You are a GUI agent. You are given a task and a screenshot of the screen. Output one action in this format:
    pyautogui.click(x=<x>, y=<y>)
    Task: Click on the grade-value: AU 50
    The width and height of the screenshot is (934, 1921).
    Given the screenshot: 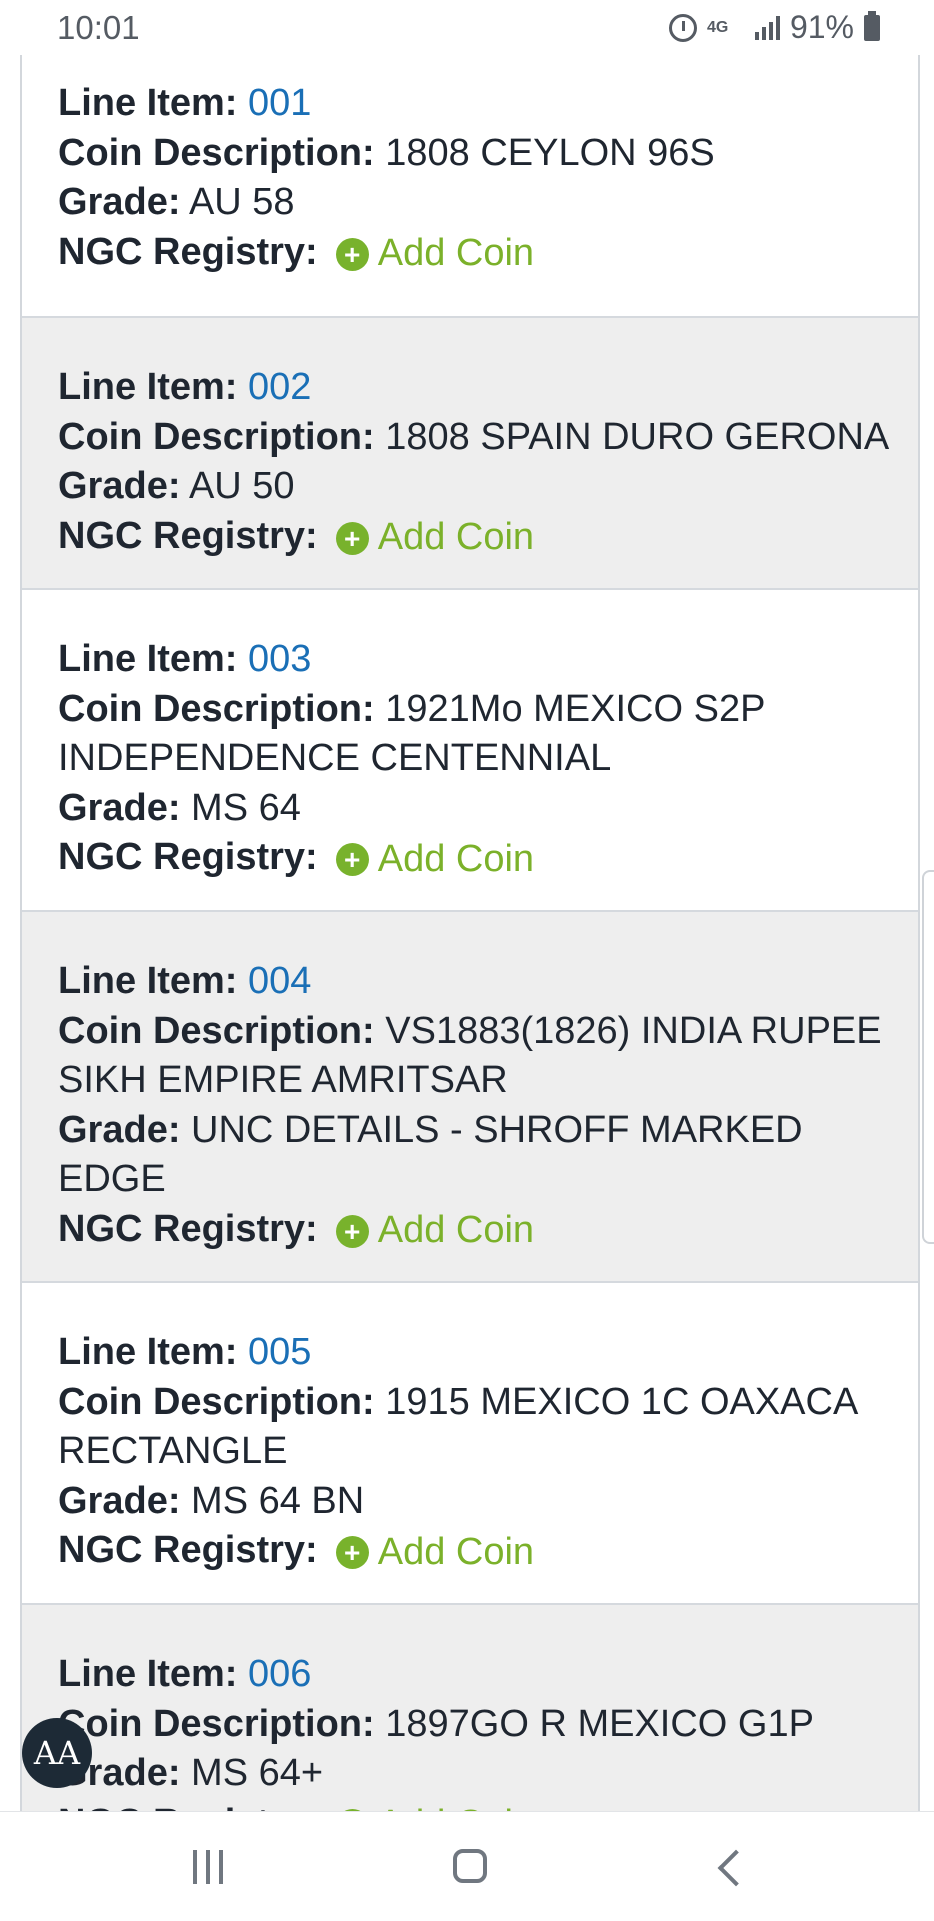 What is the action you would take?
    pyautogui.click(x=241, y=486)
    